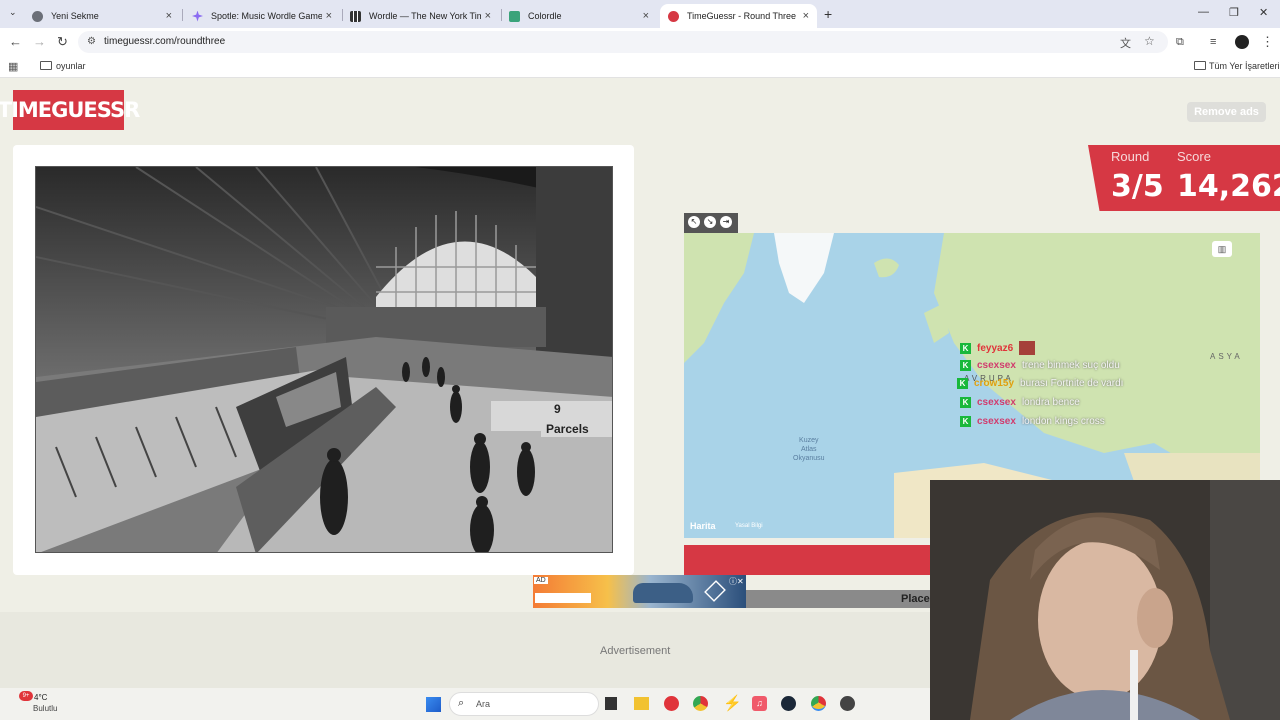 The height and width of the screenshot is (720, 1280). Describe the element at coordinates (1027, 348) in the screenshot. I see `chat-emote-icon` at that location.